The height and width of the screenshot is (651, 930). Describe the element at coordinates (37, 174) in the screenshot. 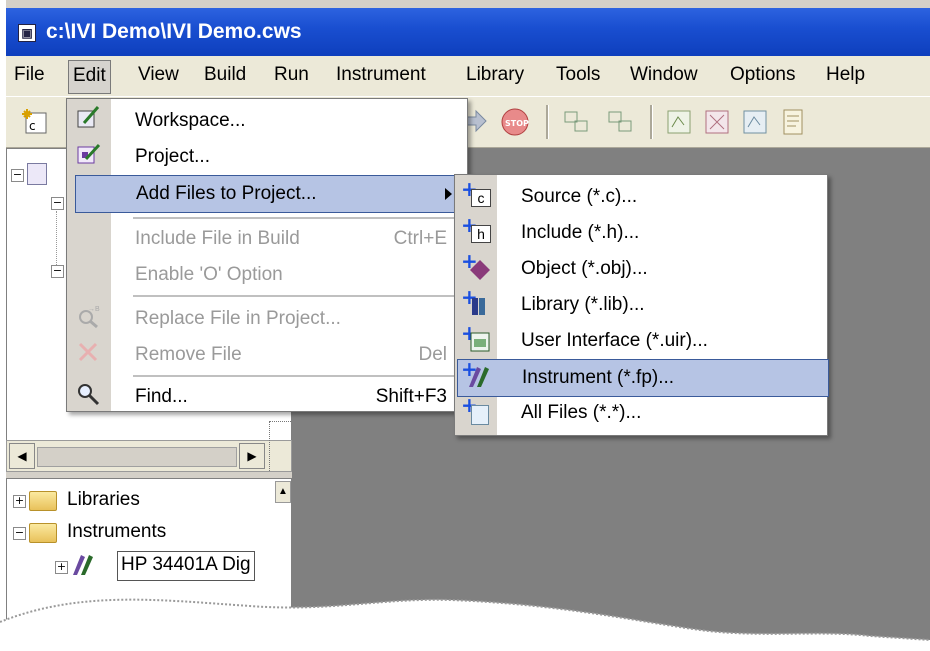

I see `workspace-node-icon` at that location.